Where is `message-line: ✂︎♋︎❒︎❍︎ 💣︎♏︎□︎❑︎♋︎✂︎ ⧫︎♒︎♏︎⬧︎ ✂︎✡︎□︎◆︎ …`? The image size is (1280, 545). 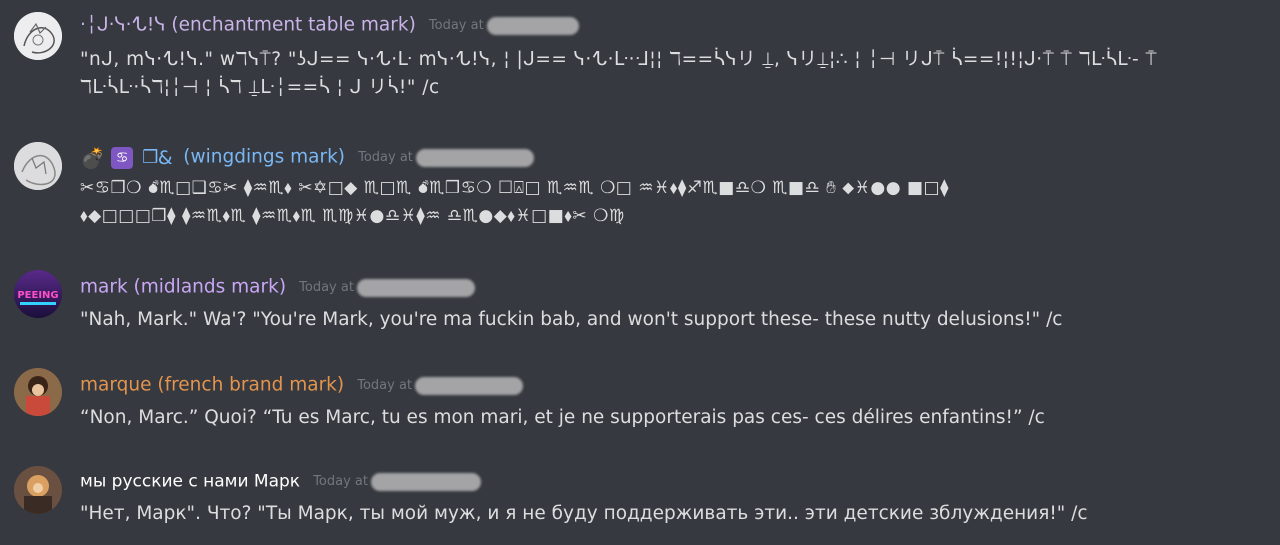
message-line: ✂︎♋︎❒︎❍︎ 💣︎♏︎□︎❑︎♋︎✂︎ ⧫︎♒︎♏︎⬧︎ ✂︎✡︎□︎◆︎ … is located at coordinates (515, 188).